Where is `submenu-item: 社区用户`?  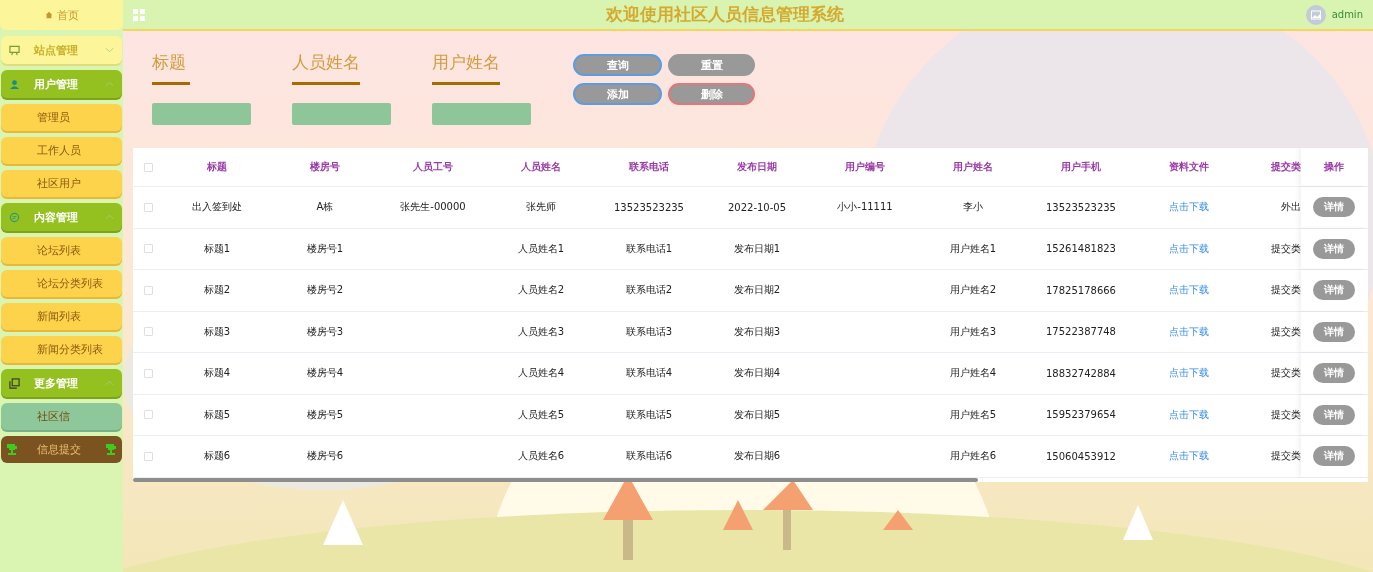 submenu-item: 社区用户 is located at coordinates (61, 183).